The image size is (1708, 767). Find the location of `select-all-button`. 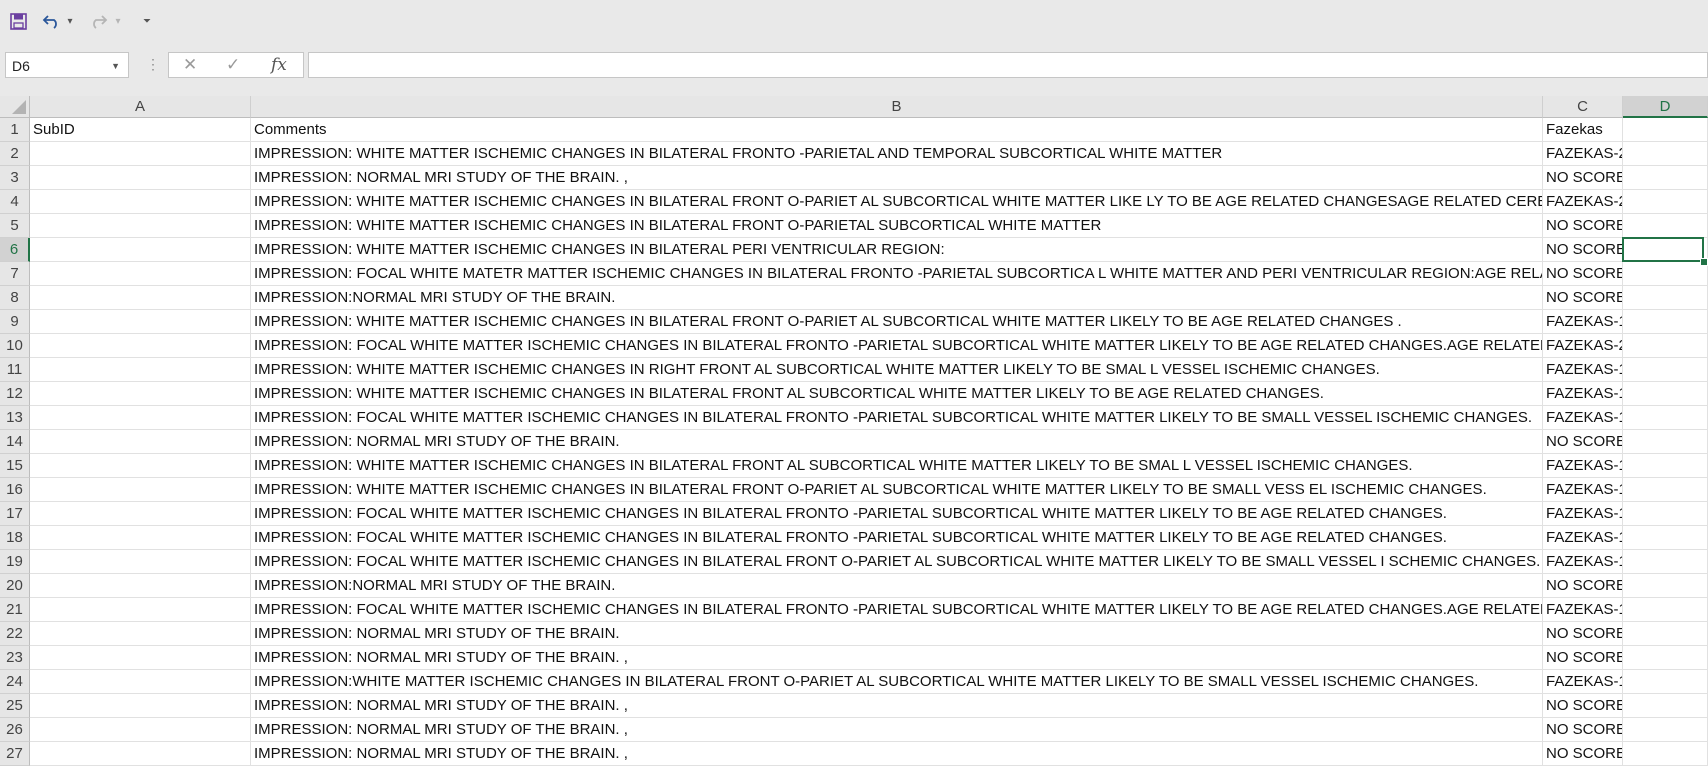

select-all-button is located at coordinates (15, 107).